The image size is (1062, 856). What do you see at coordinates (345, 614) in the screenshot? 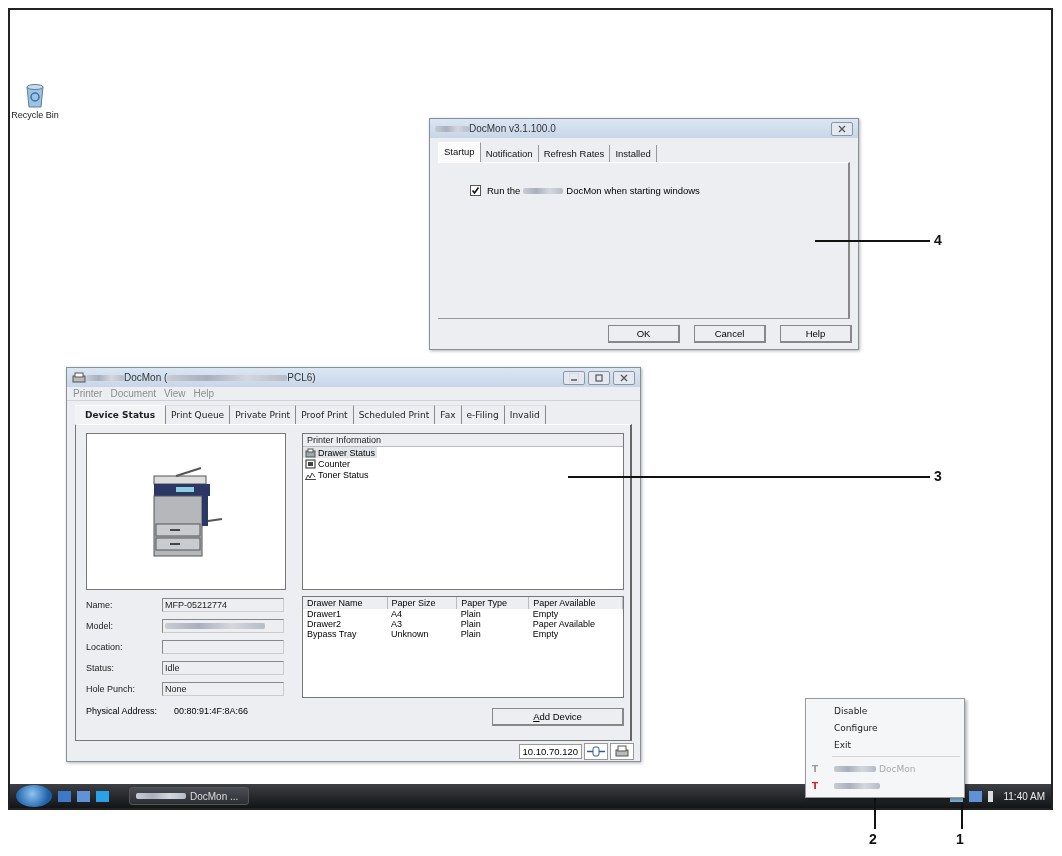
I see `table-cell: Drawer1` at bounding box center [345, 614].